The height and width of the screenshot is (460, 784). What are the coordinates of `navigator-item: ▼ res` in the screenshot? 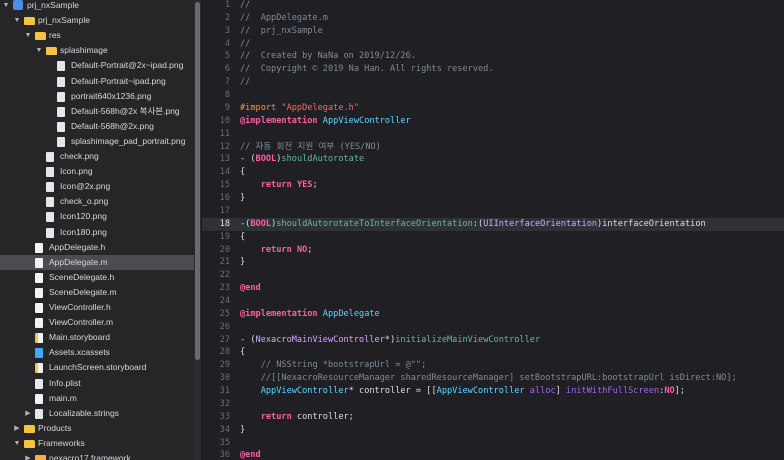 It's located at (97, 35).